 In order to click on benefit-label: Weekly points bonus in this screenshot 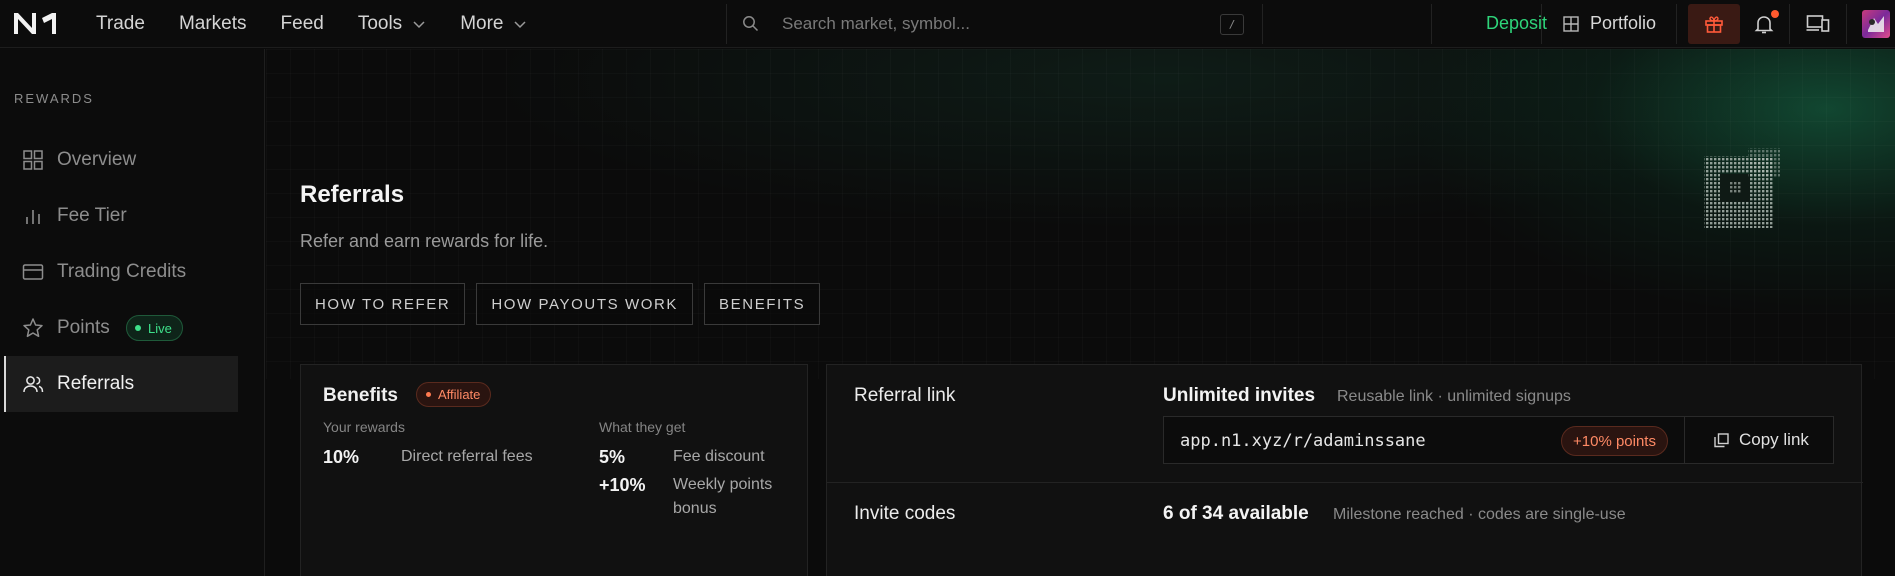, I will do `click(723, 496)`.